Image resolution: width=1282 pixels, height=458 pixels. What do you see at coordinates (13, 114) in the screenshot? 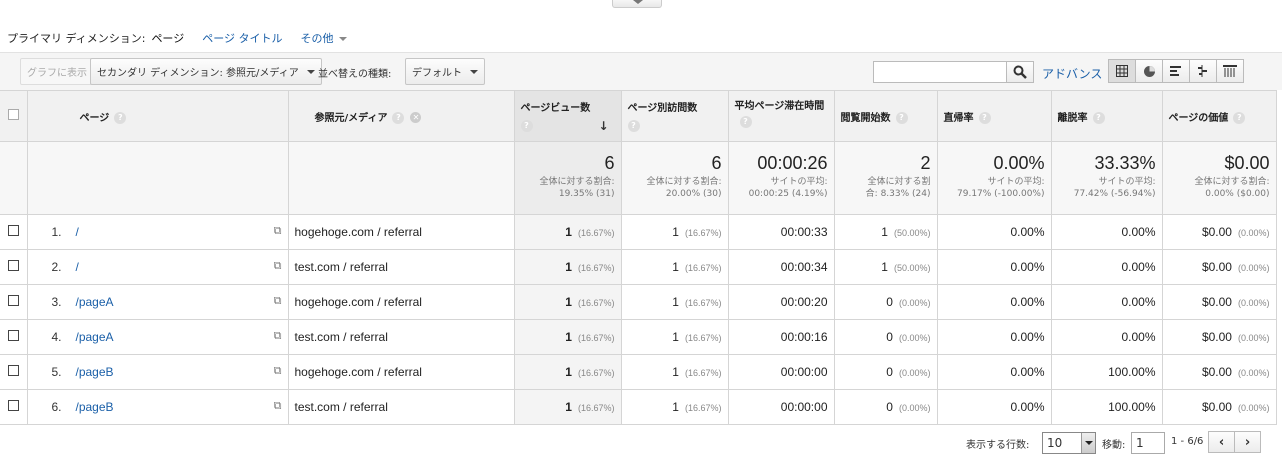
I see `select-all-checkbox` at bounding box center [13, 114].